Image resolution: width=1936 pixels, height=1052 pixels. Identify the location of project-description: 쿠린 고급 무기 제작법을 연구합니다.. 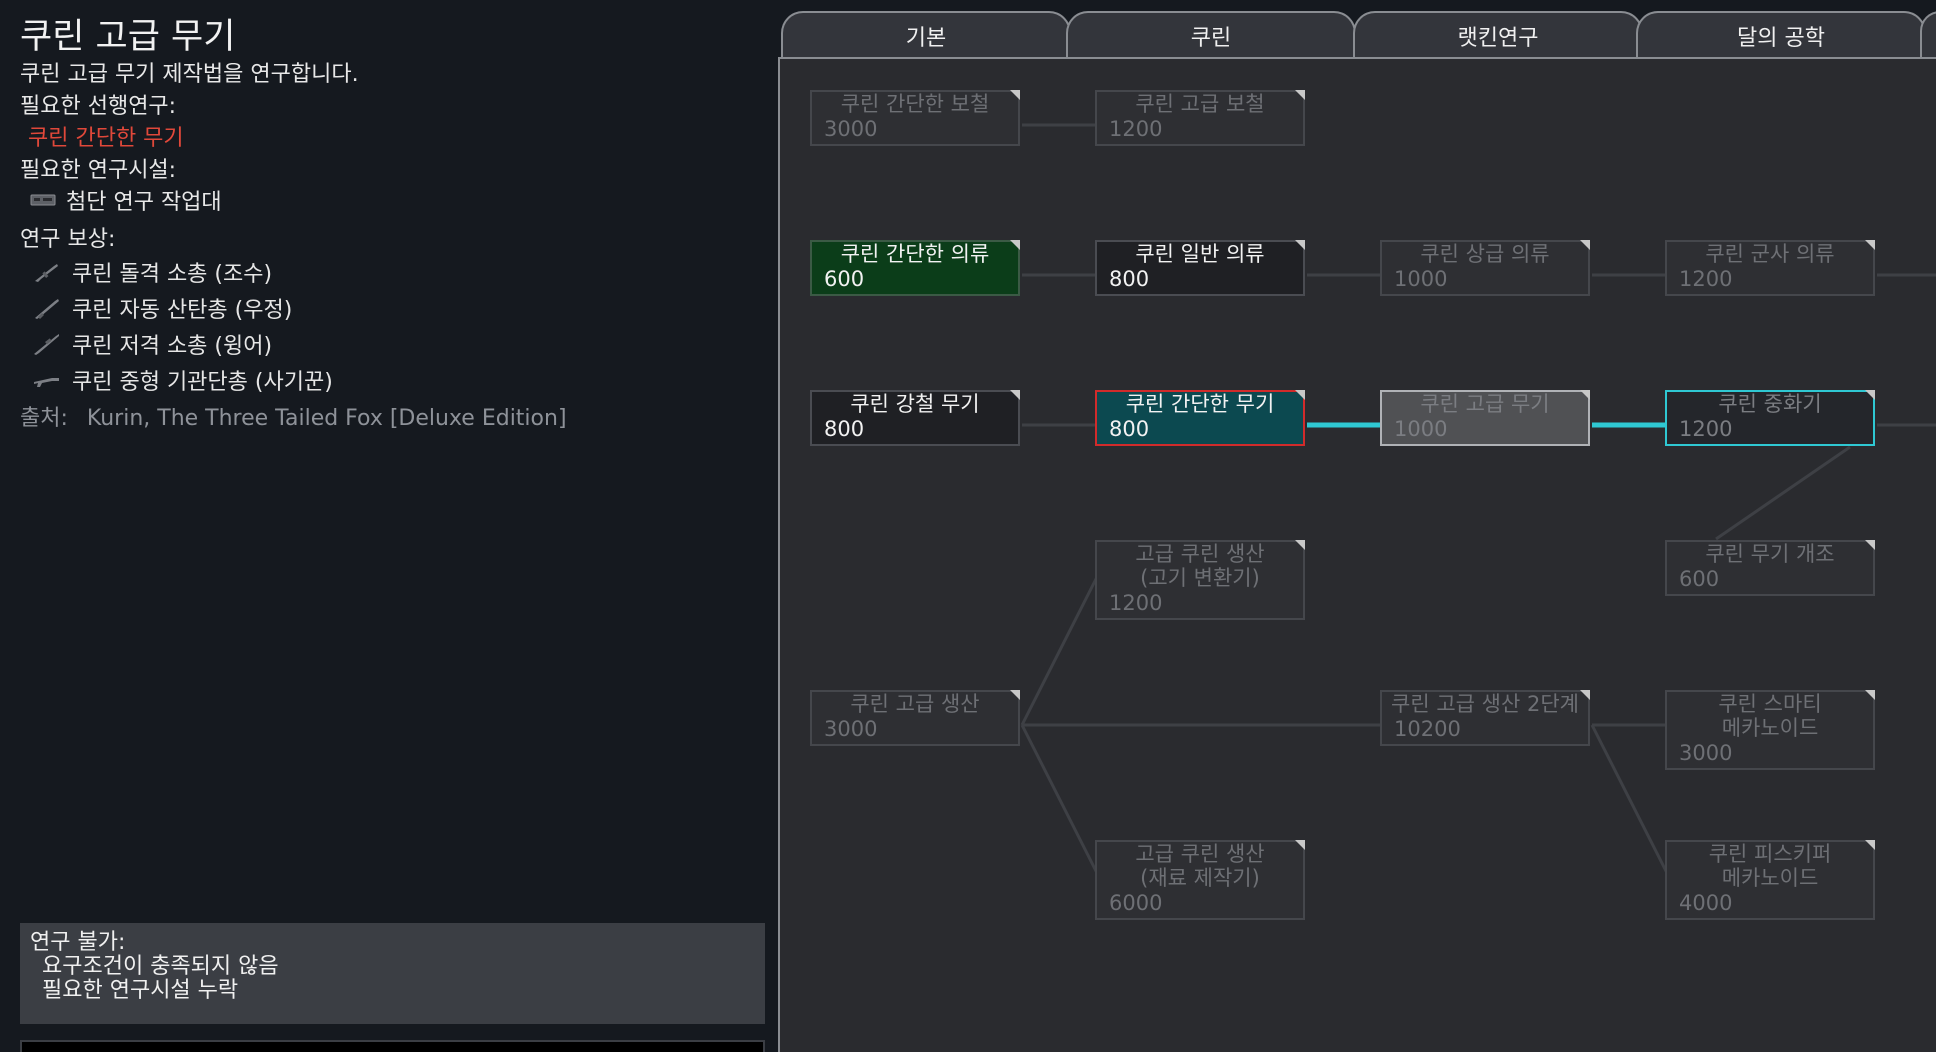
(189, 74).